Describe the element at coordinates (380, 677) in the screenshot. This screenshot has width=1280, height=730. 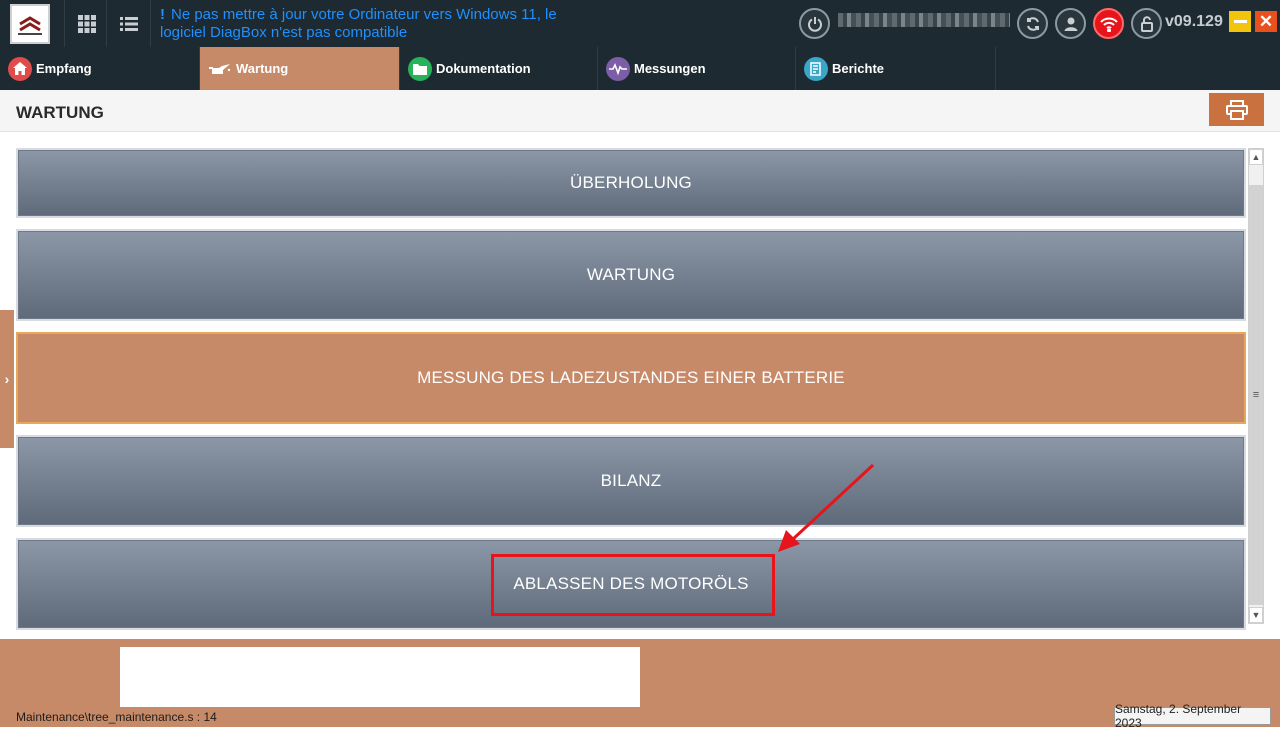
I see `message-area` at that location.